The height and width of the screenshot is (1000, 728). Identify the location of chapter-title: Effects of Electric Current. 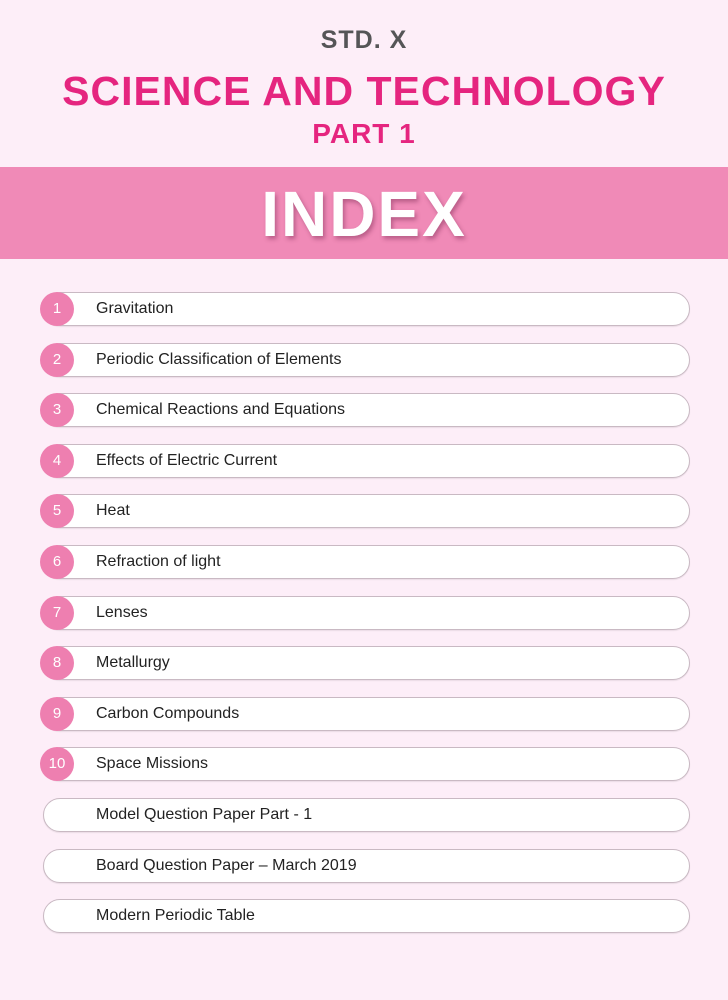
(187, 460).